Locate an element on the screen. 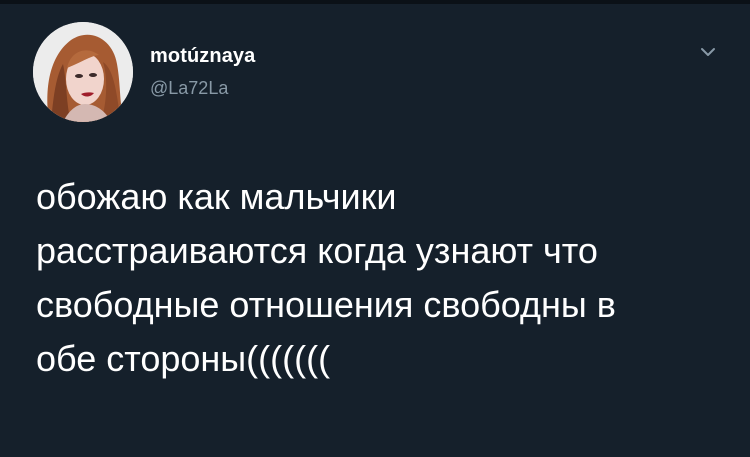 This screenshot has width=750, height=457. avatar is located at coordinates (83, 72).